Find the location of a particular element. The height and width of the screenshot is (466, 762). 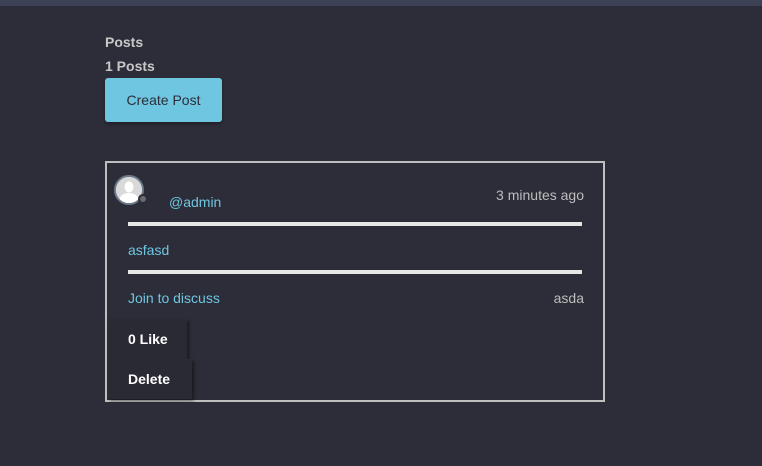

status-dot-icon is located at coordinates (143, 199).